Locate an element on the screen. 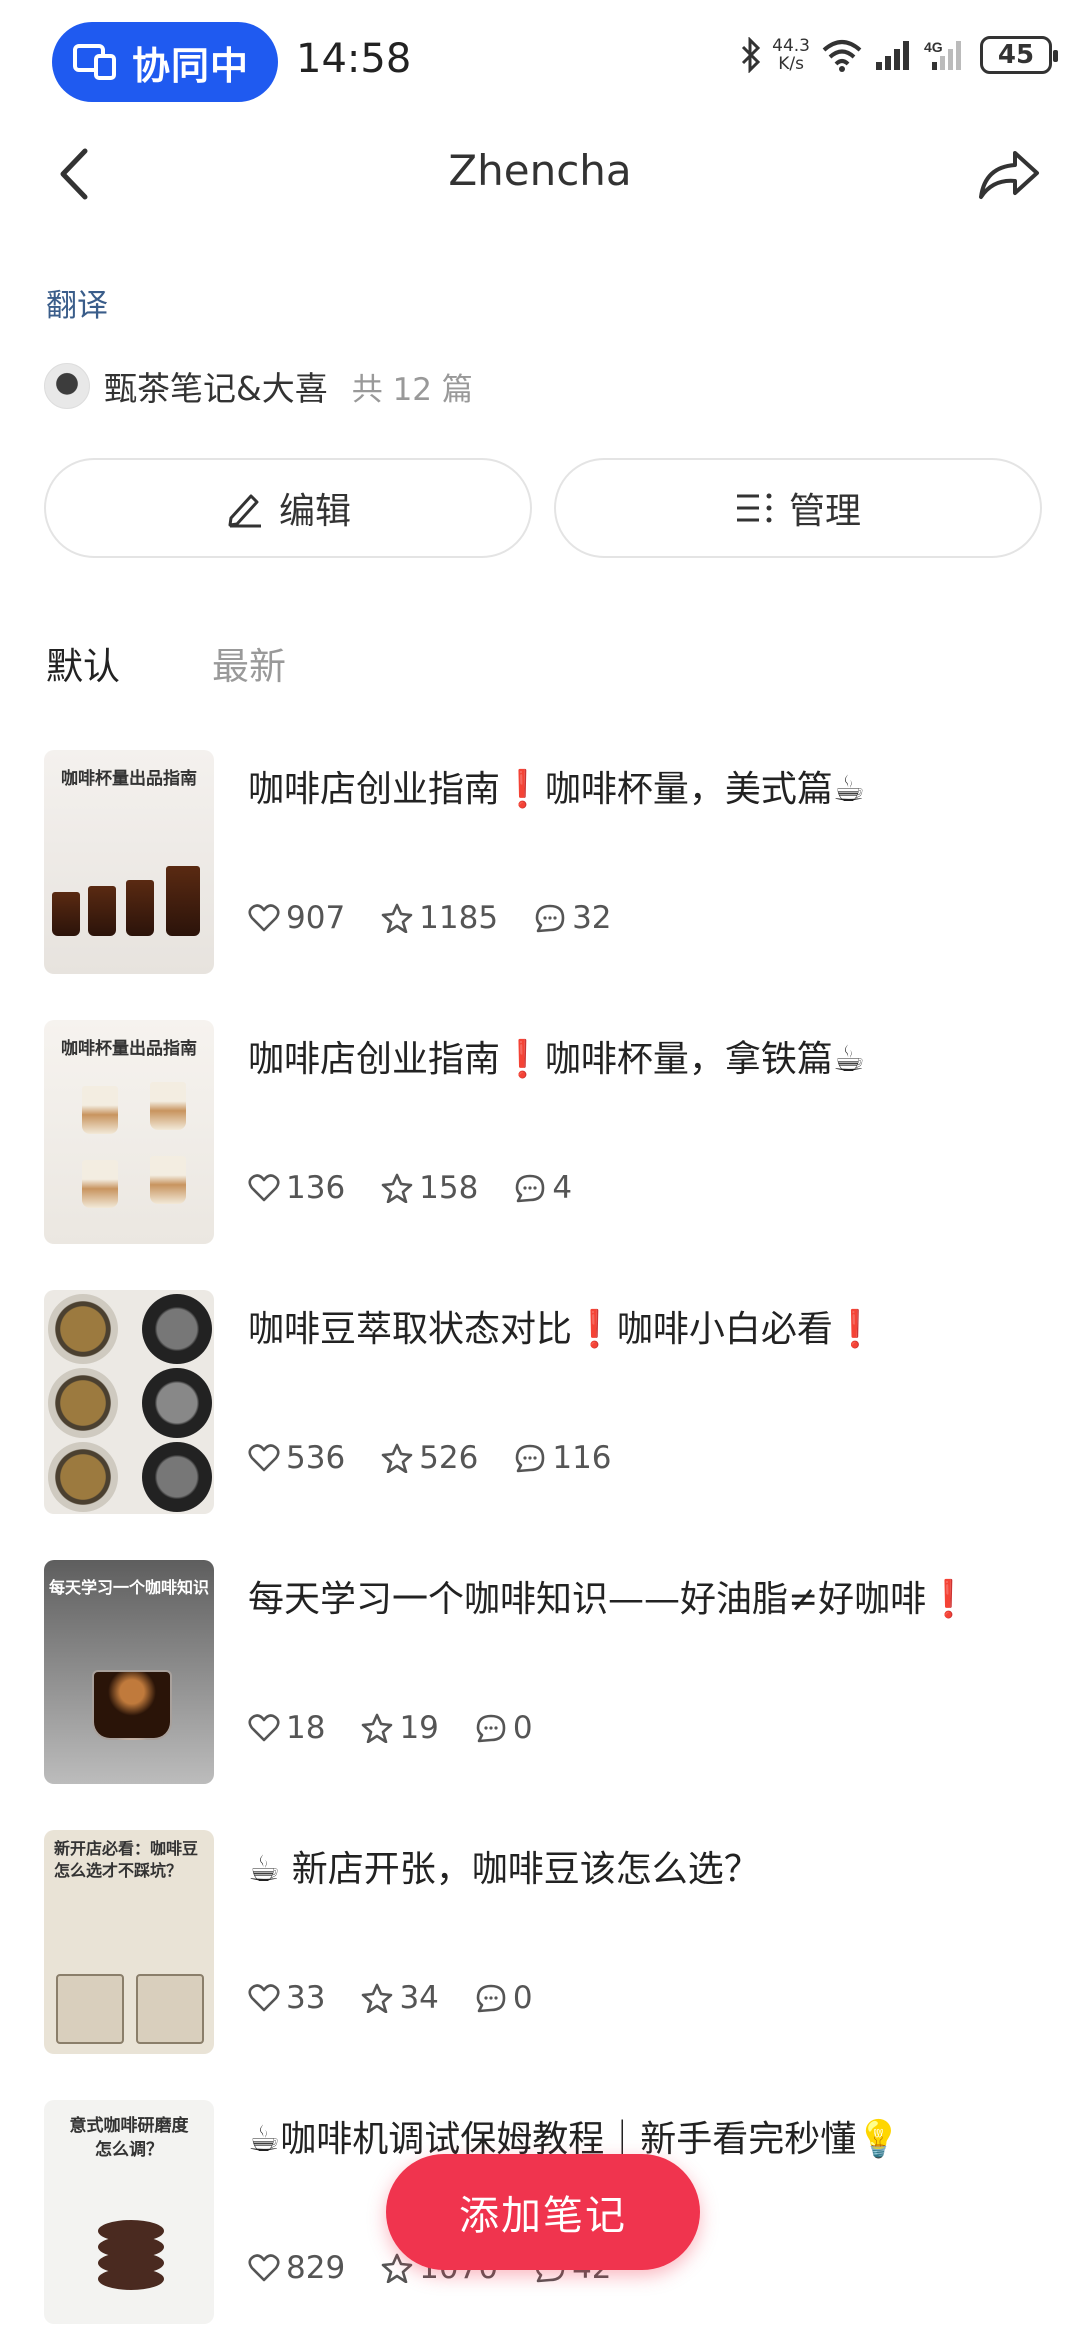 This screenshot has height=2331, width=1080. note-title: 咖啡豆萃取状态对比❗咖啡小白必看❗ is located at coordinates (648, 1330).